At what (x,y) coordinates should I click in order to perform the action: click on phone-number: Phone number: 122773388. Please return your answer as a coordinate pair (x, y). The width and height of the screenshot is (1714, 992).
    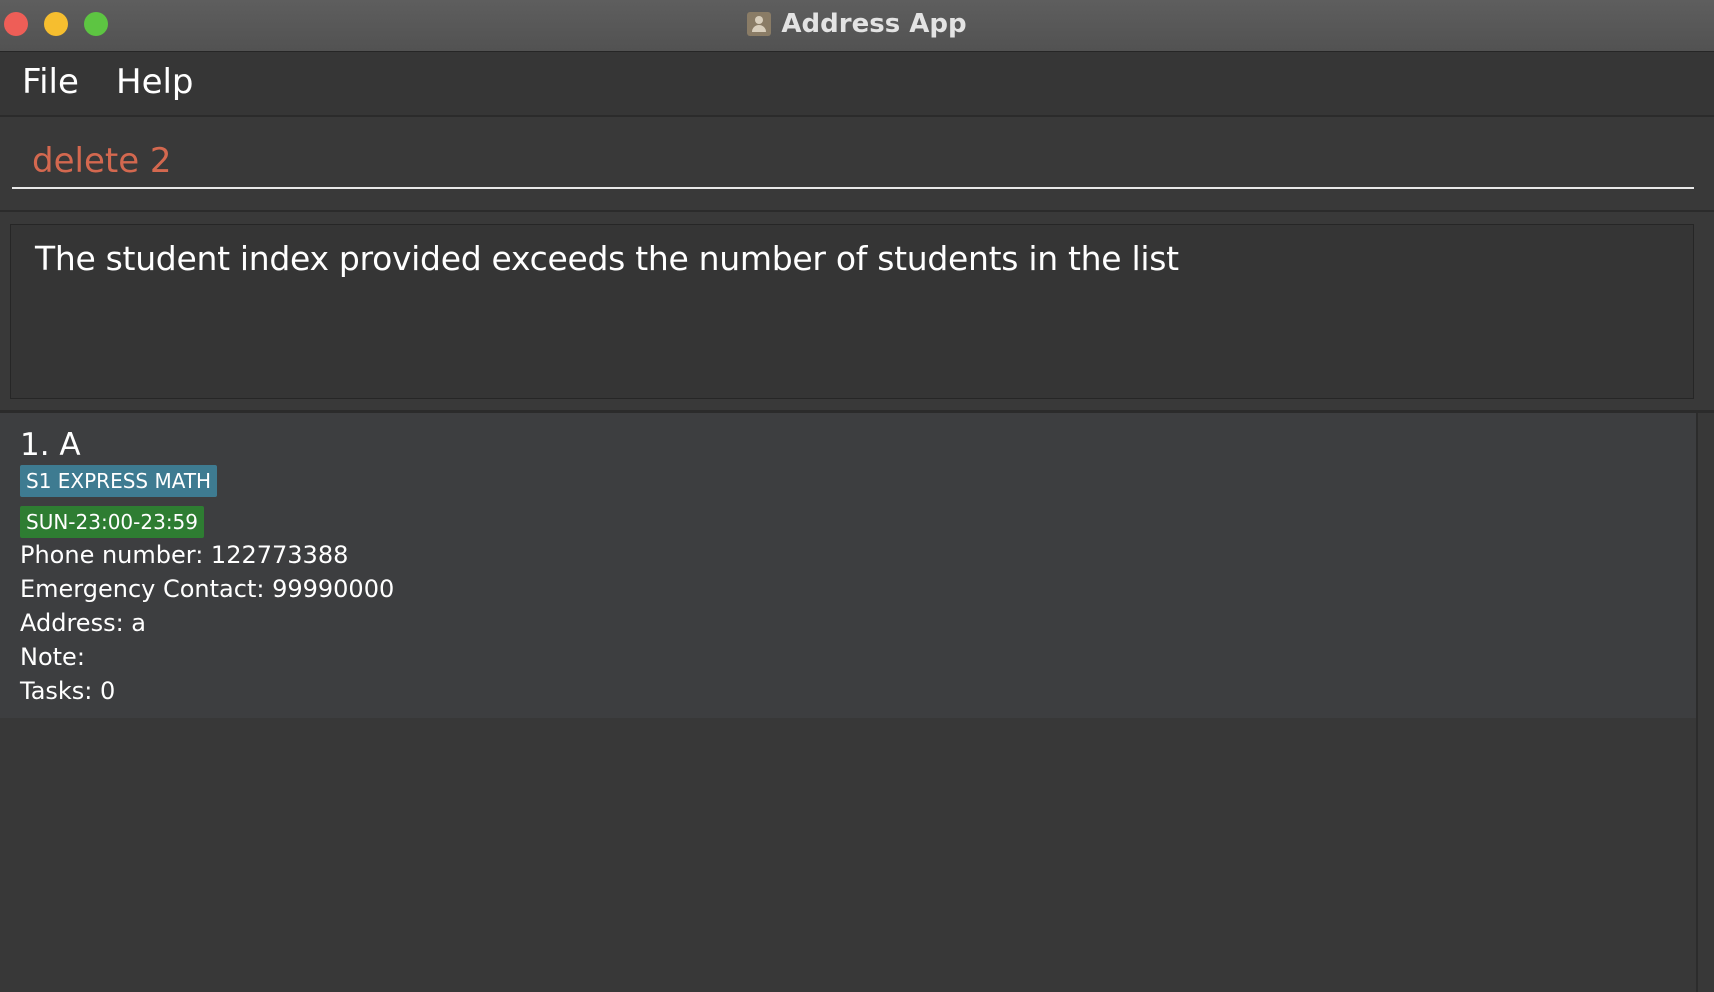
    Looking at the image, I should click on (184, 555).